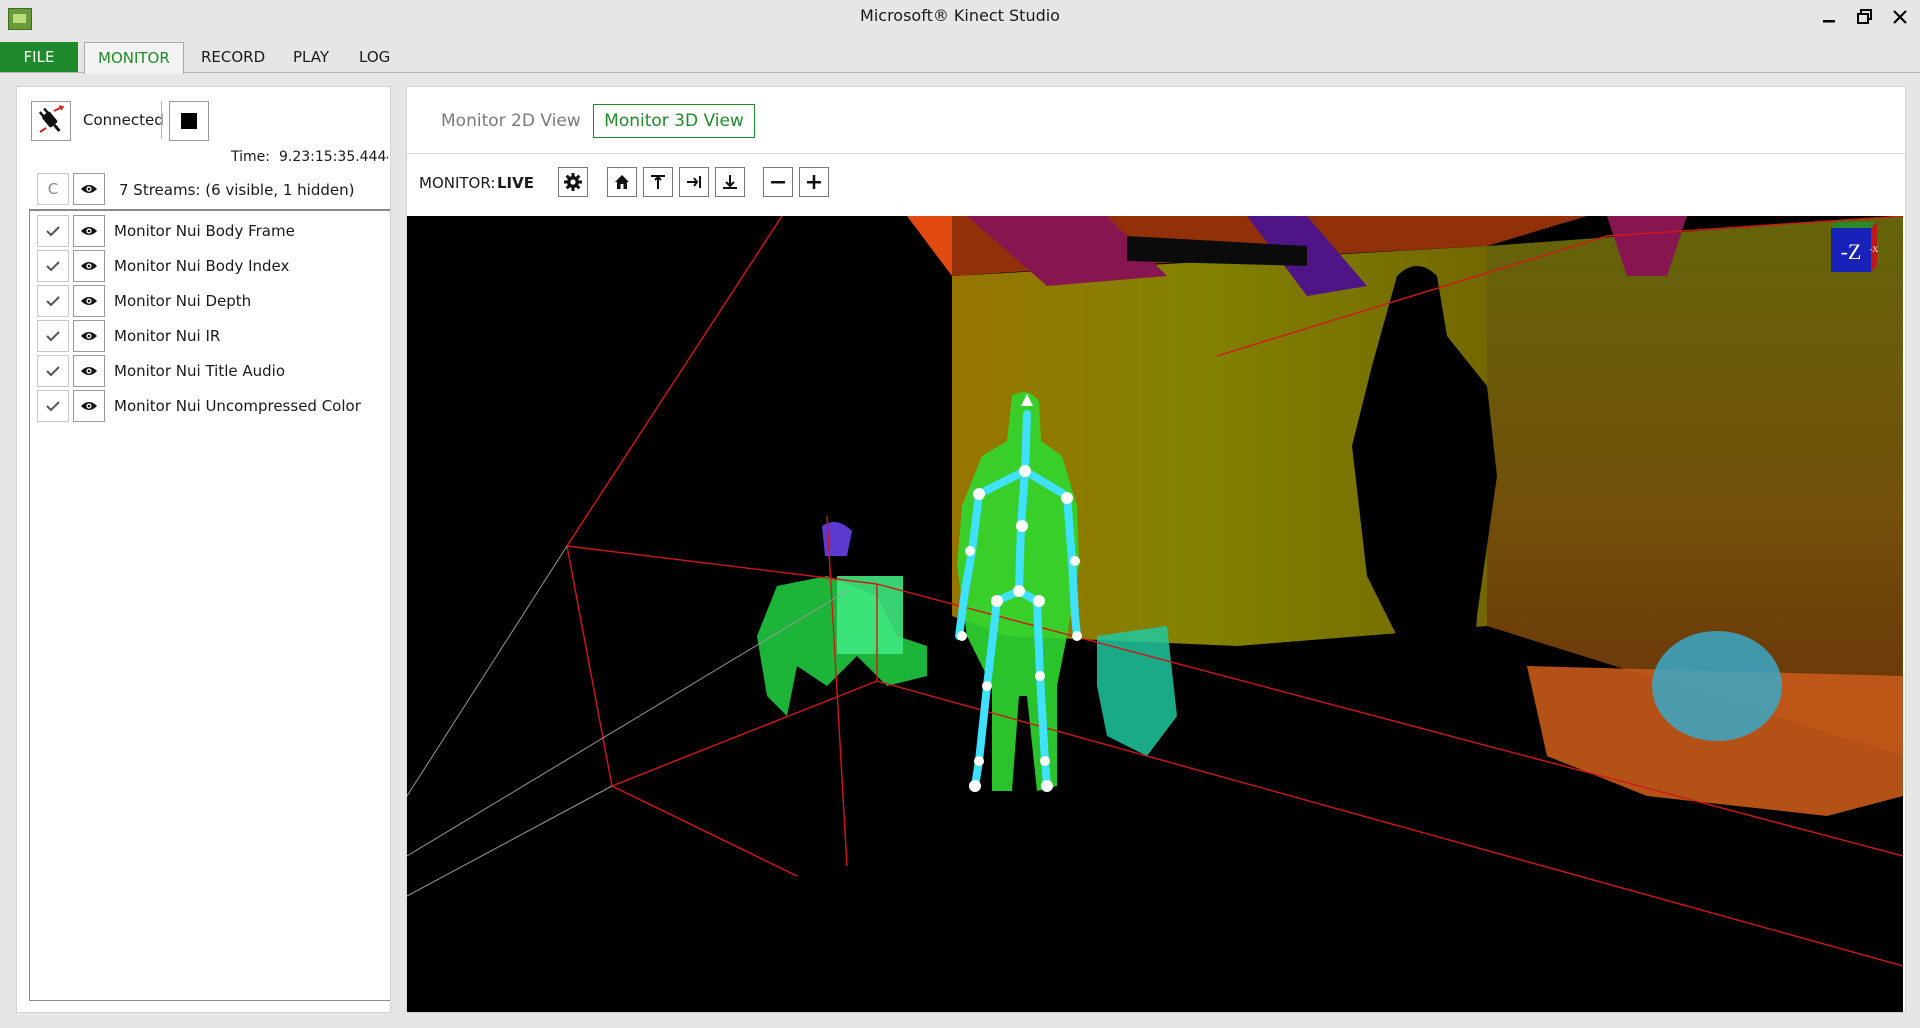  What do you see at coordinates (511, 121) in the screenshot?
I see `tab-monitor-2d-view: Monitor 2D View` at bounding box center [511, 121].